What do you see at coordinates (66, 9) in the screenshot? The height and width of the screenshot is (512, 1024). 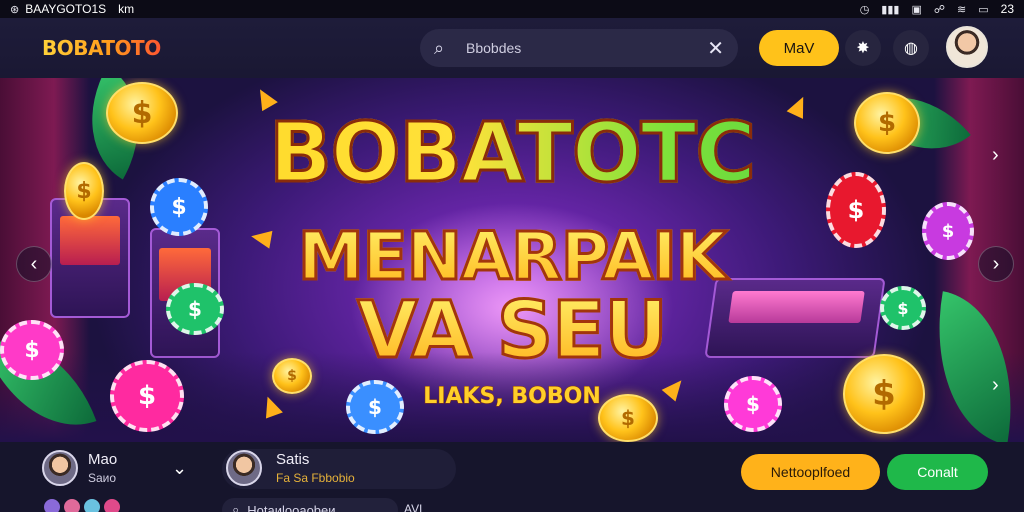 I see `status-bar-carrier: BAAYGOTO1S` at bounding box center [66, 9].